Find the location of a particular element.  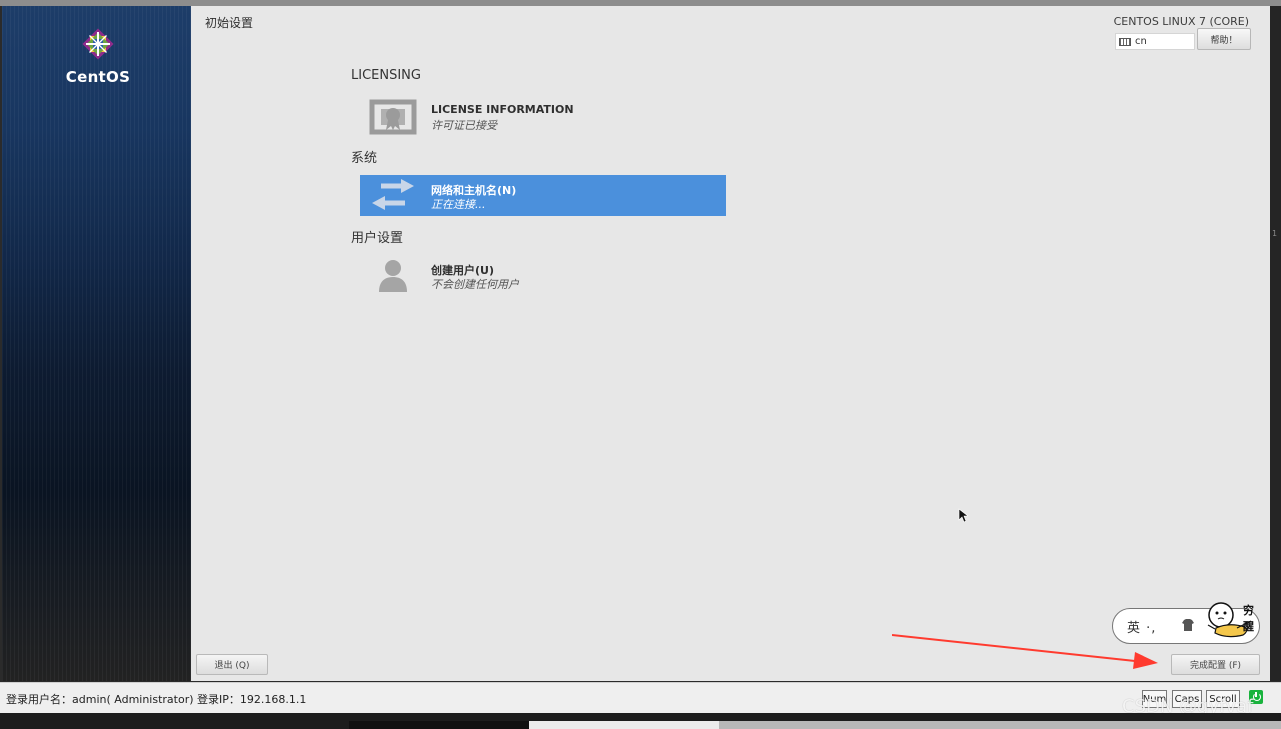

licensing-section-title: LICENSING is located at coordinates (386, 75).